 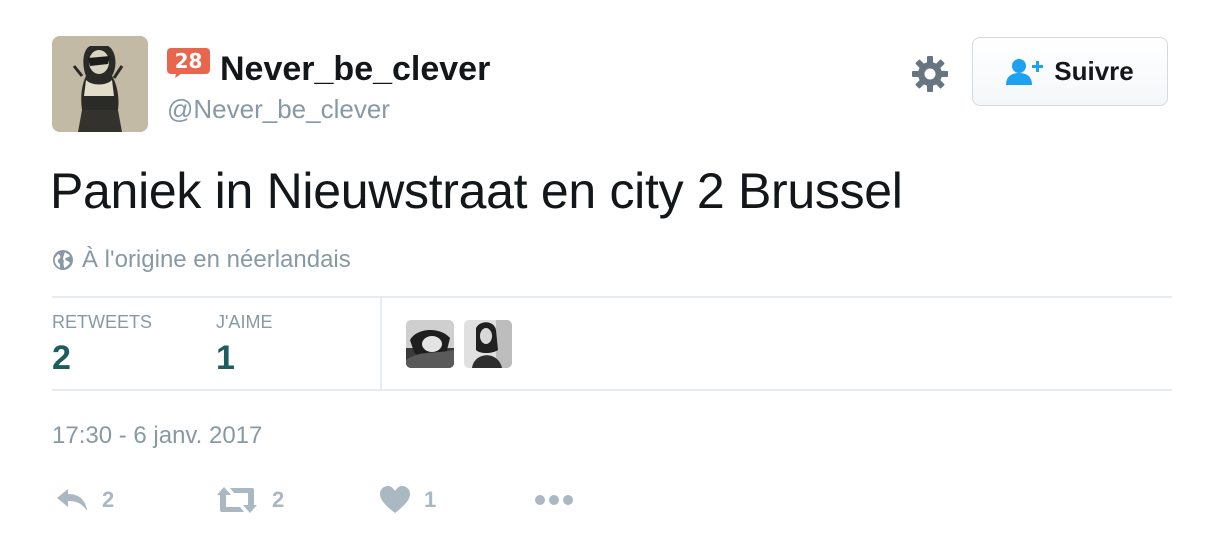 What do you see at coordinates (102, 322) in the screenshot?
I see `retweets-label: RETWEETS` at bounding box center [102, 322].